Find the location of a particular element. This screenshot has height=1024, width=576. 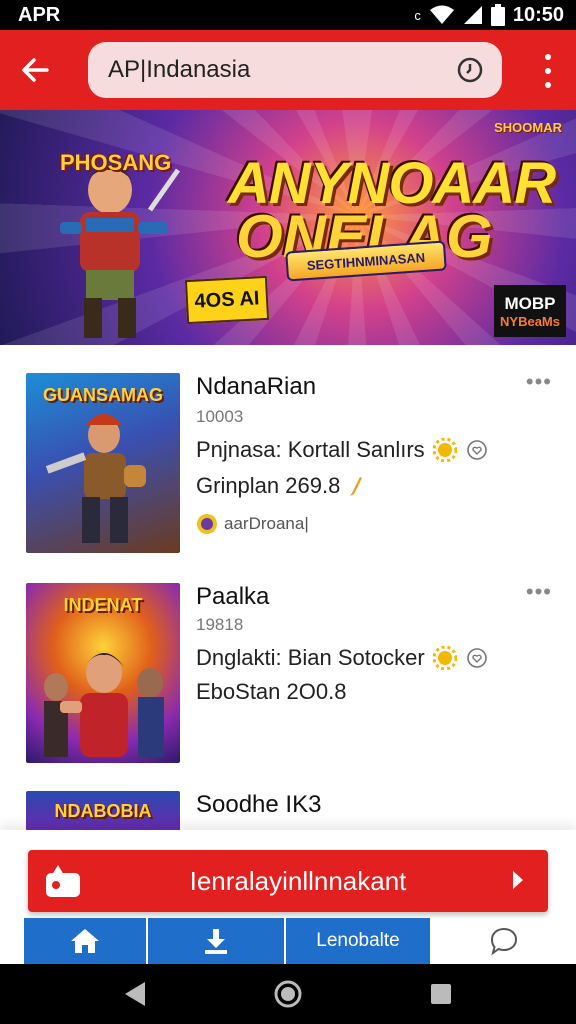

back-arrow-icon is located at coordinates (35, 70).